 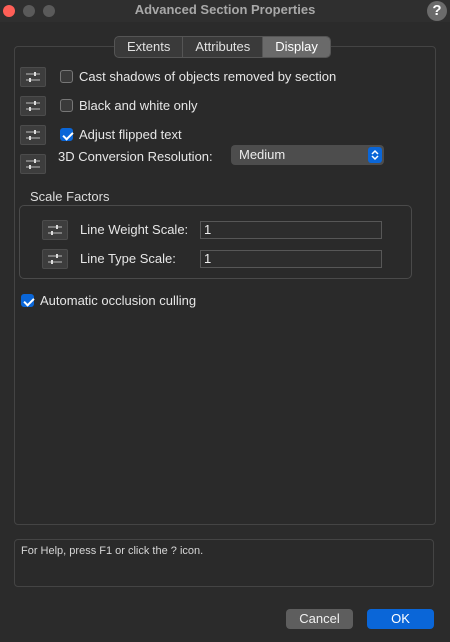 I want to click on tab-display: Display, so click(x=296, y=47).